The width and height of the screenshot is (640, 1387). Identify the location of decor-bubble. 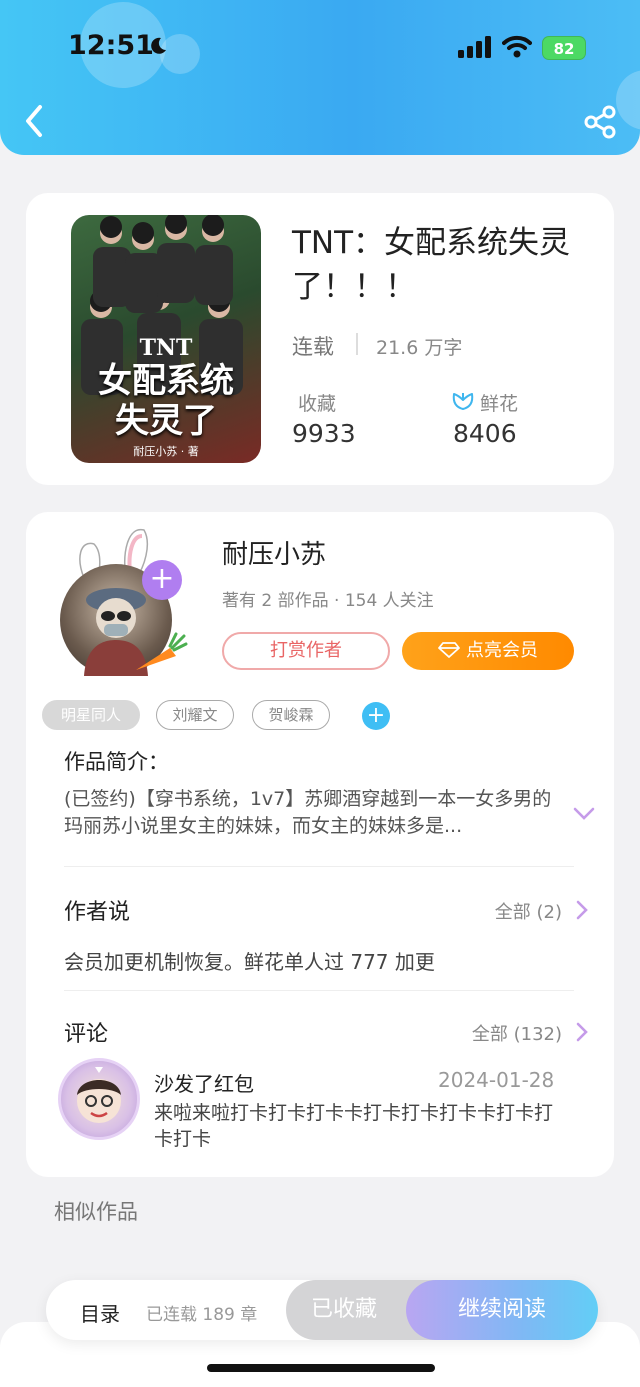
(628, 100).